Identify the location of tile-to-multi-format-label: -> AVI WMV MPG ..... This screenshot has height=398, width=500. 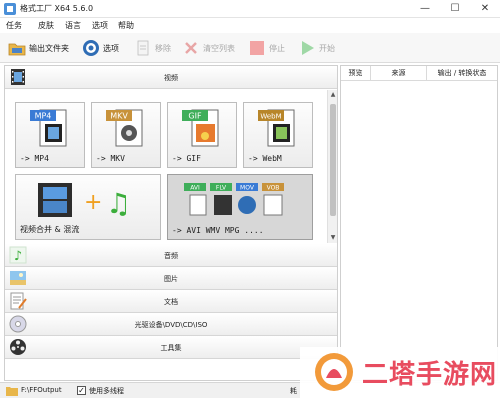
(218, 230).